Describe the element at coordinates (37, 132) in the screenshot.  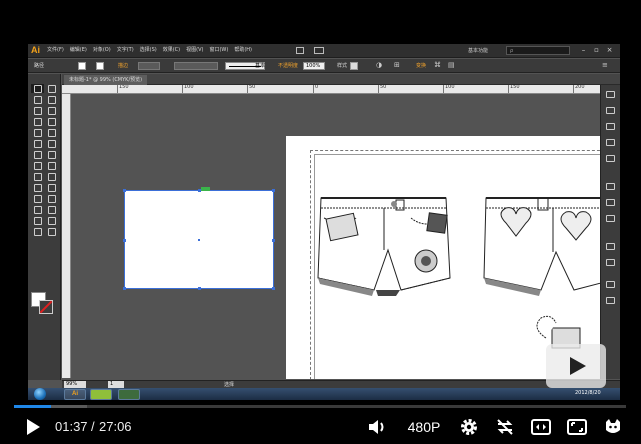
I see `paintbrush-tool-icon` at that location.